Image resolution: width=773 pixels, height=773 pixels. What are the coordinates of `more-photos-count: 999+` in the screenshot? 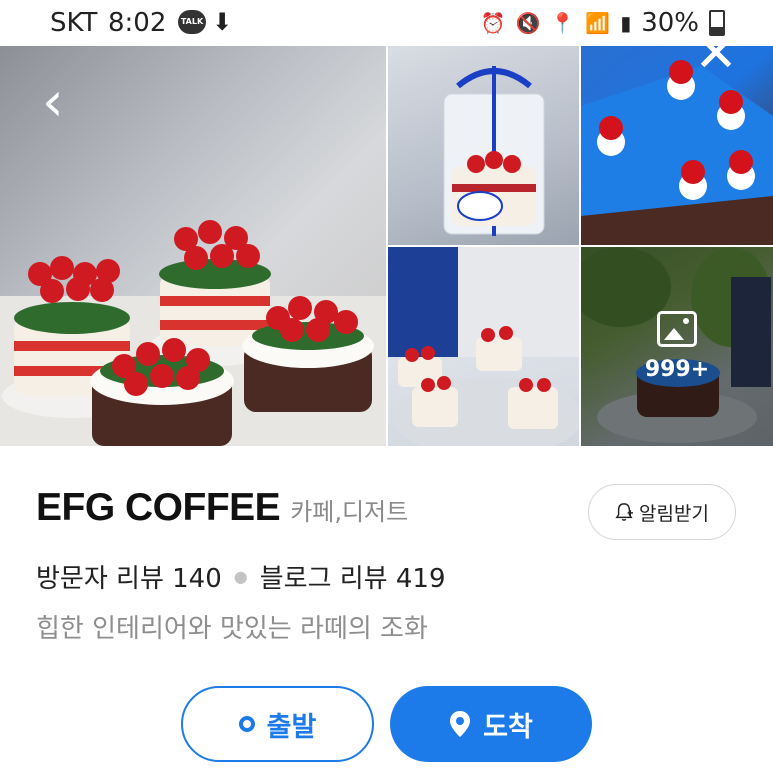 It's located at (677, 369).